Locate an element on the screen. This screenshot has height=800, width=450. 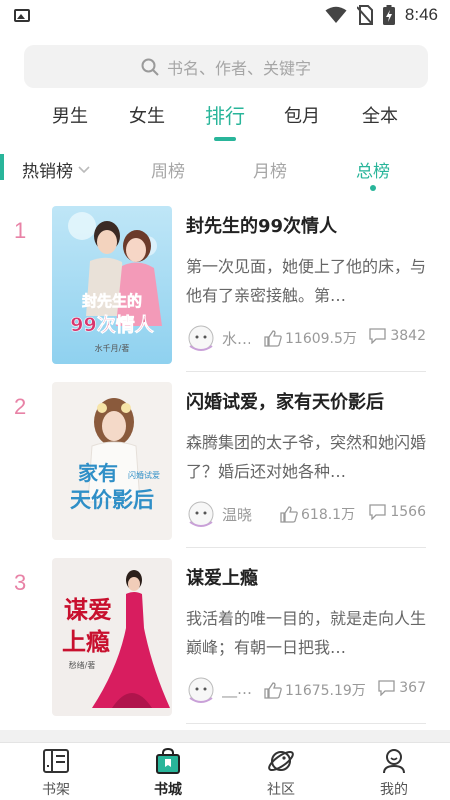
tab-complete: 全本 is located at coordinates (380, 115).